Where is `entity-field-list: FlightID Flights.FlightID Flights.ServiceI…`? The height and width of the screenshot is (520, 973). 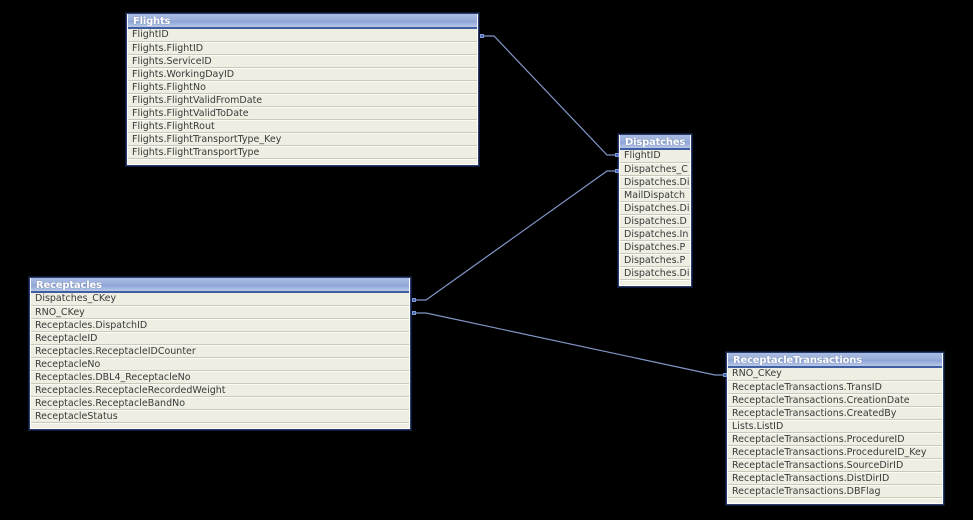
entity-field-list: FlightID Flights.FlightID Flights.ServiceI… is located at coordinates (302, 94).